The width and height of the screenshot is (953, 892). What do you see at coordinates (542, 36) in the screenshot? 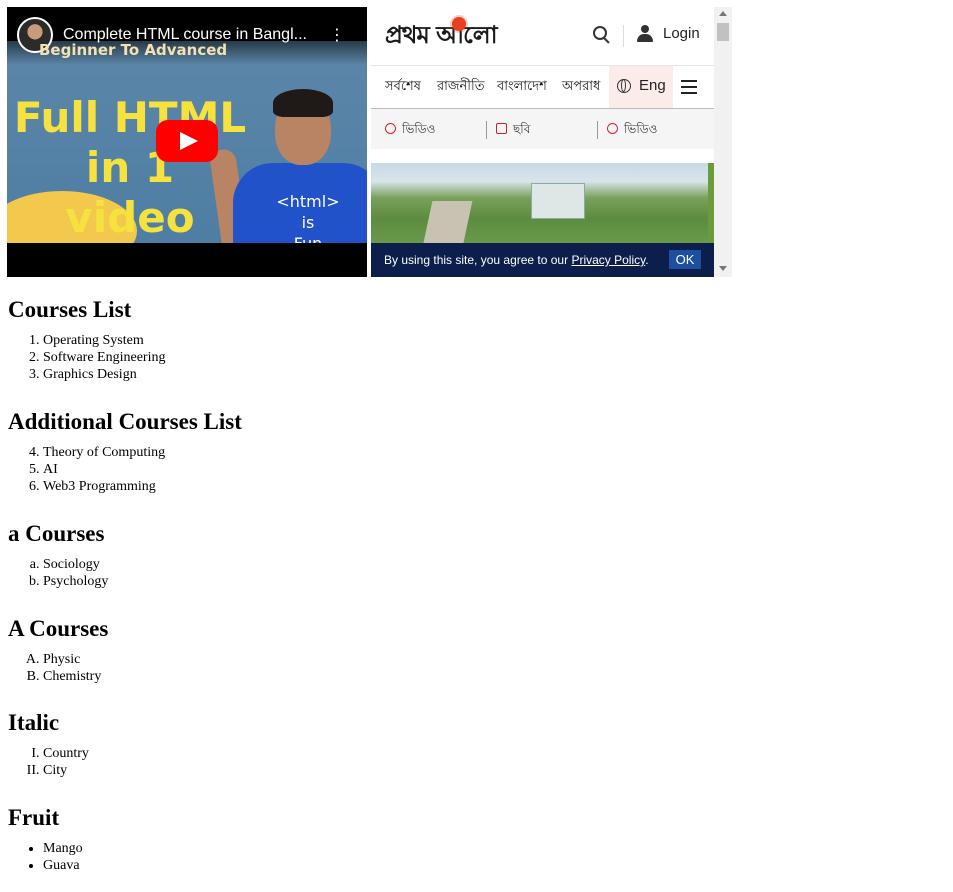
I see `site-header: প্রথম আলো Login` at bounding box center [542, 36].